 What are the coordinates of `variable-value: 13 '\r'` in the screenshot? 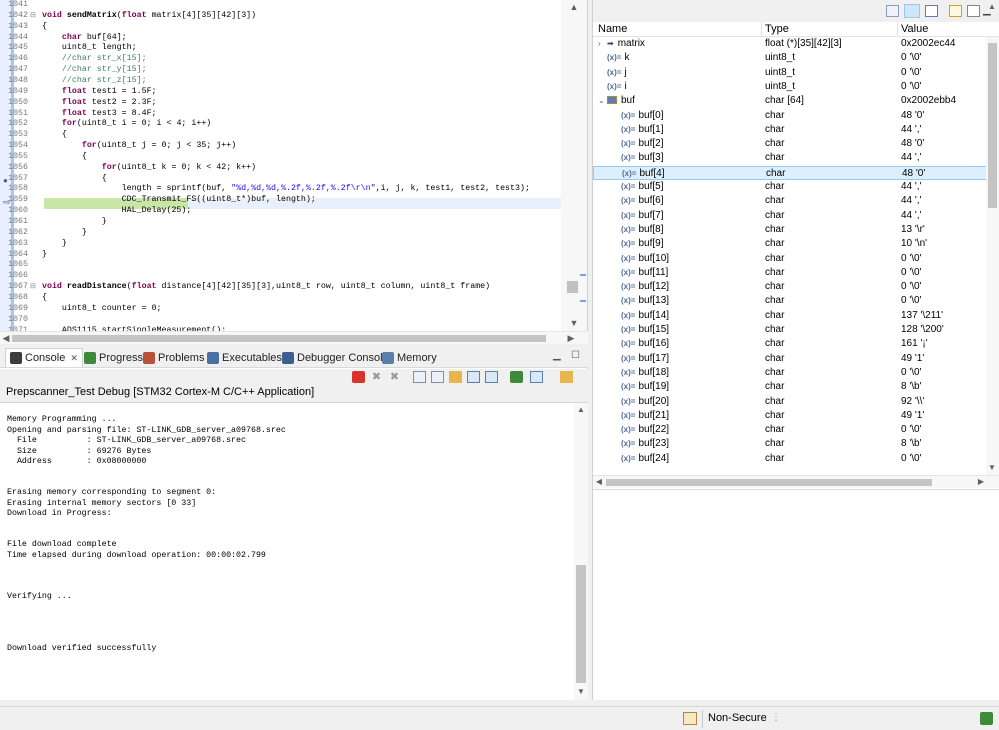 It's located at (913, 230).